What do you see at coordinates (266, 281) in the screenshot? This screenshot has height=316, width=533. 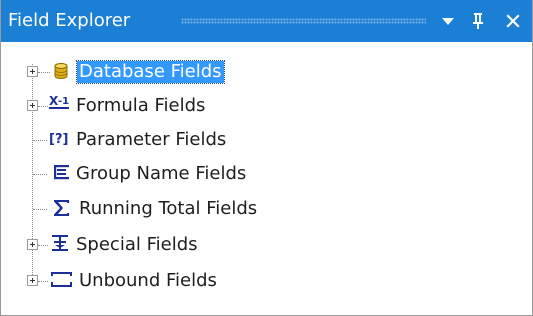 I see `tree-item-unbound-fields: Unbound Fields` at bounding box center [266, 281].